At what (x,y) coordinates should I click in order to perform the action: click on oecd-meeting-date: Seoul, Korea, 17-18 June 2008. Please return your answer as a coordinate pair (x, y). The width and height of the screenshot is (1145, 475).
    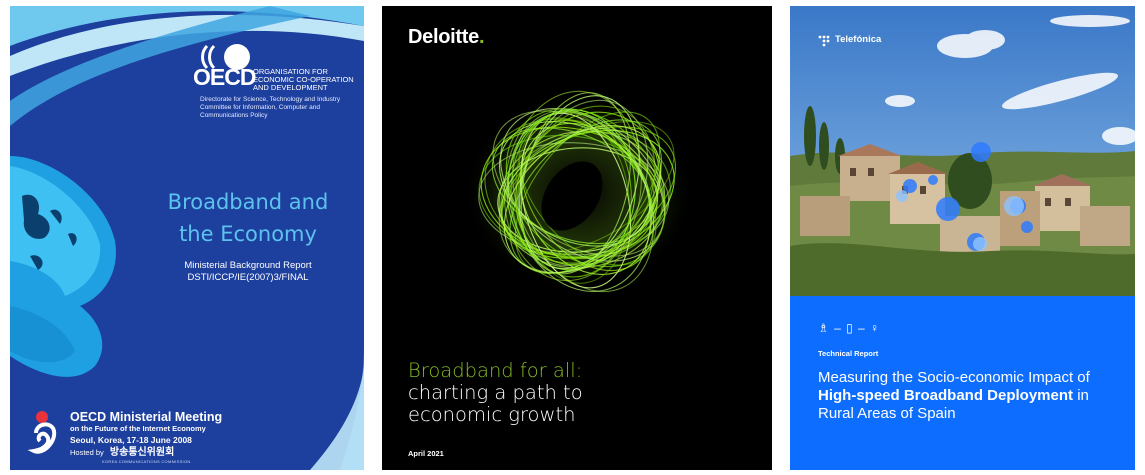
    Looking at the image, I should click on (131, 440).